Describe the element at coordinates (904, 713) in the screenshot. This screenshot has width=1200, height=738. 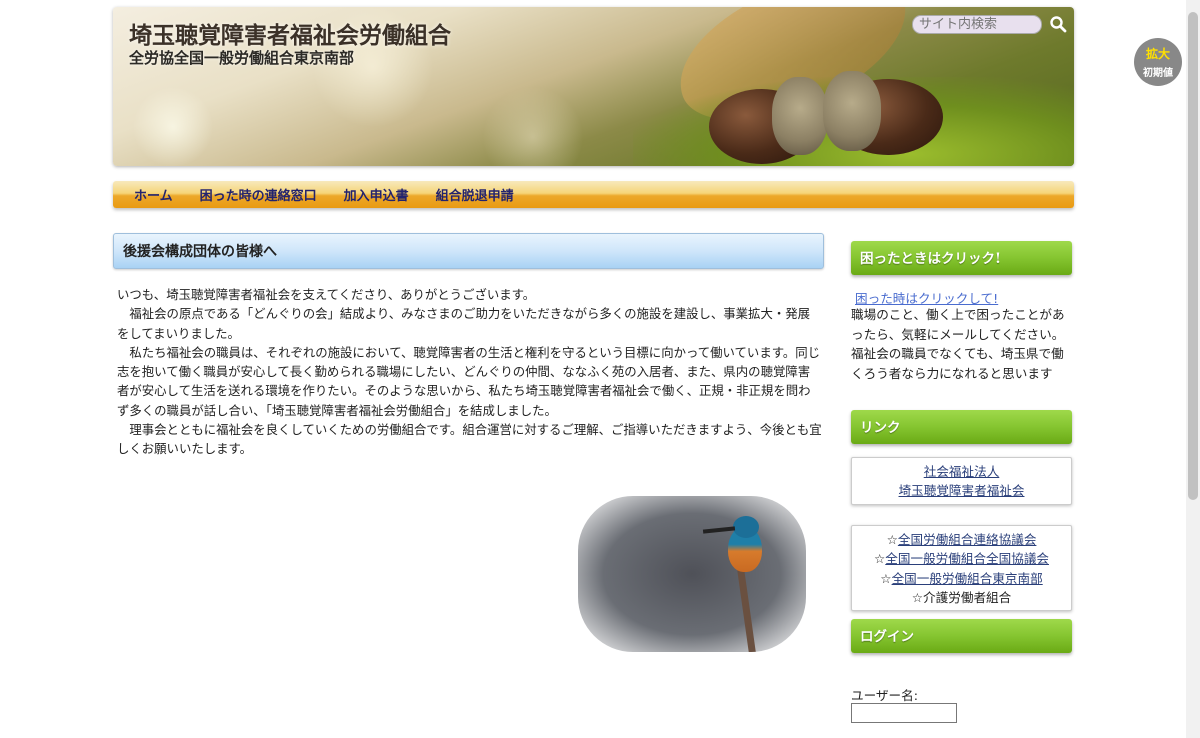
I see `username-field` at that location.